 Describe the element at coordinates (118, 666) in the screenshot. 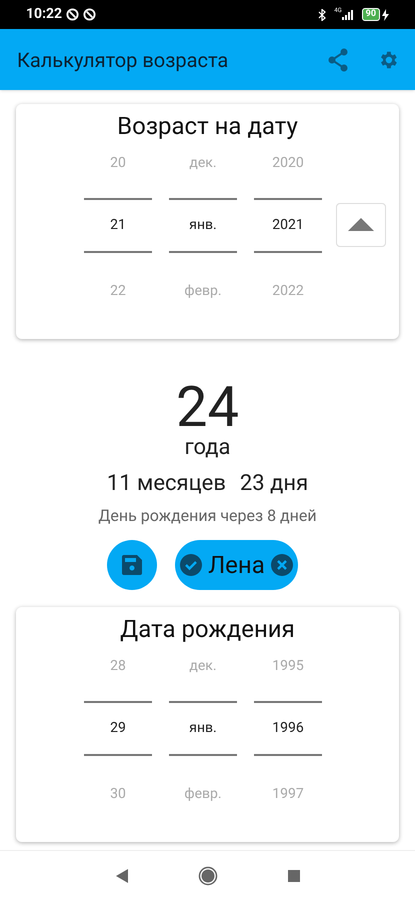

I see `picker-value: 28` at that location.